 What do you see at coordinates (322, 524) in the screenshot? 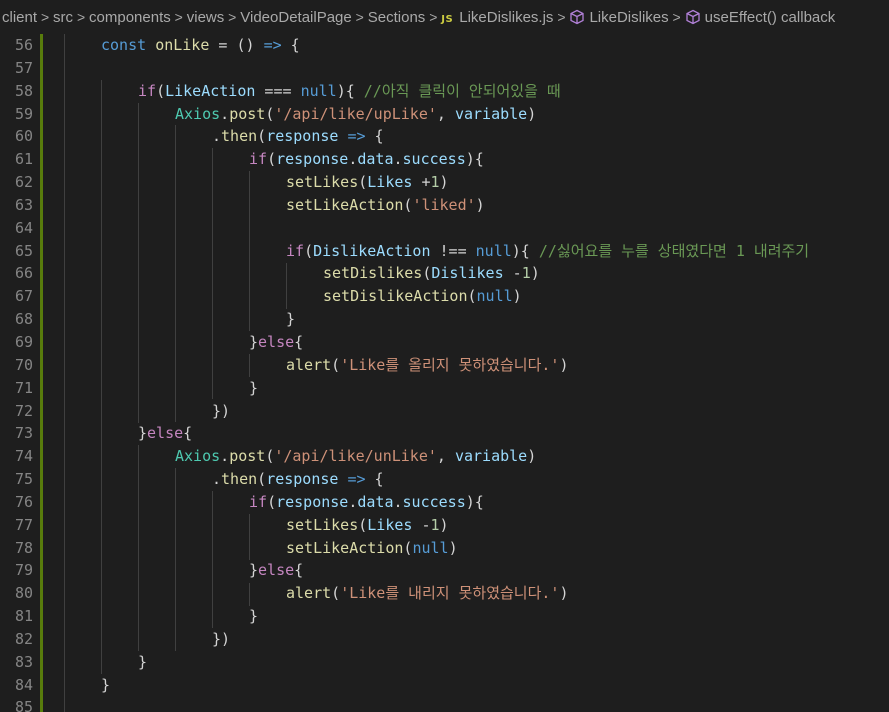
I see `code-token: setLikes` at bounding box center [322, 524].